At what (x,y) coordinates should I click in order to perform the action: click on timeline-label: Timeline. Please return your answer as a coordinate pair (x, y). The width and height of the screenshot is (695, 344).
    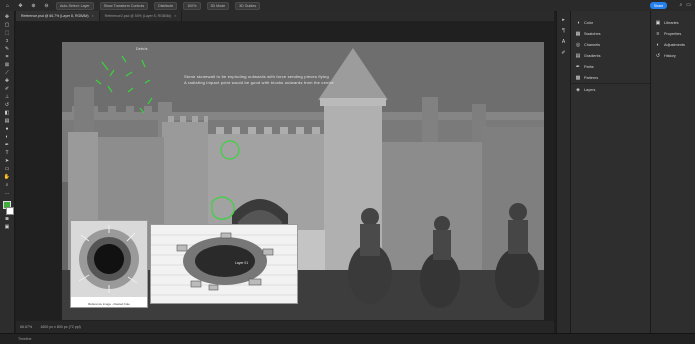
    Looking at the image, I should click on (24, 339).